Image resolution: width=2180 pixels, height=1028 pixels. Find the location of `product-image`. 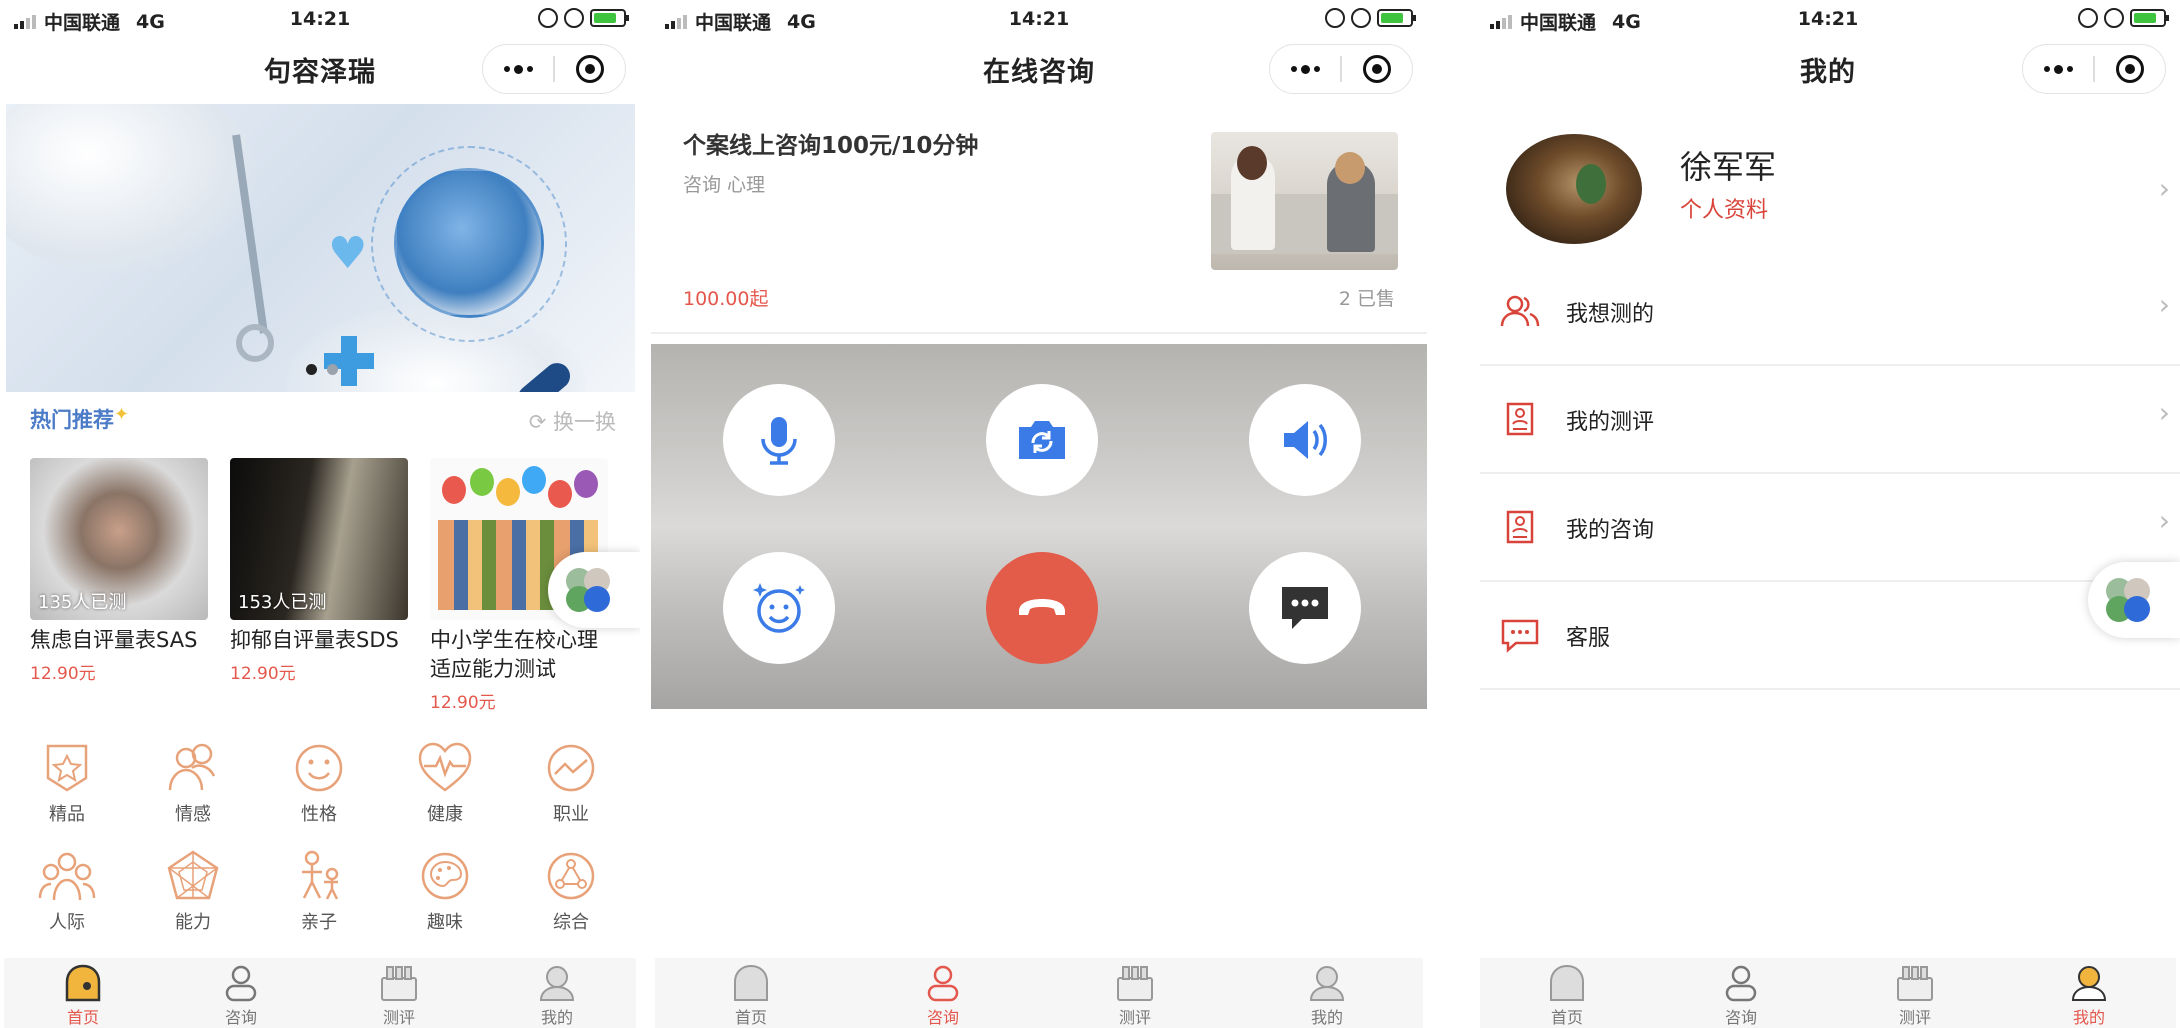

product-image is located at coordinates (1304, 201).